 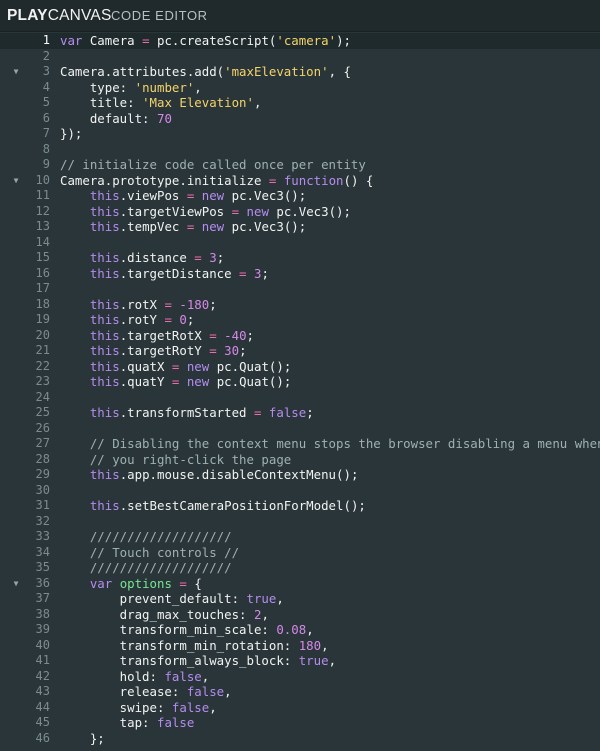 I want to click on line-number: 18, so click(x=42, y=303).